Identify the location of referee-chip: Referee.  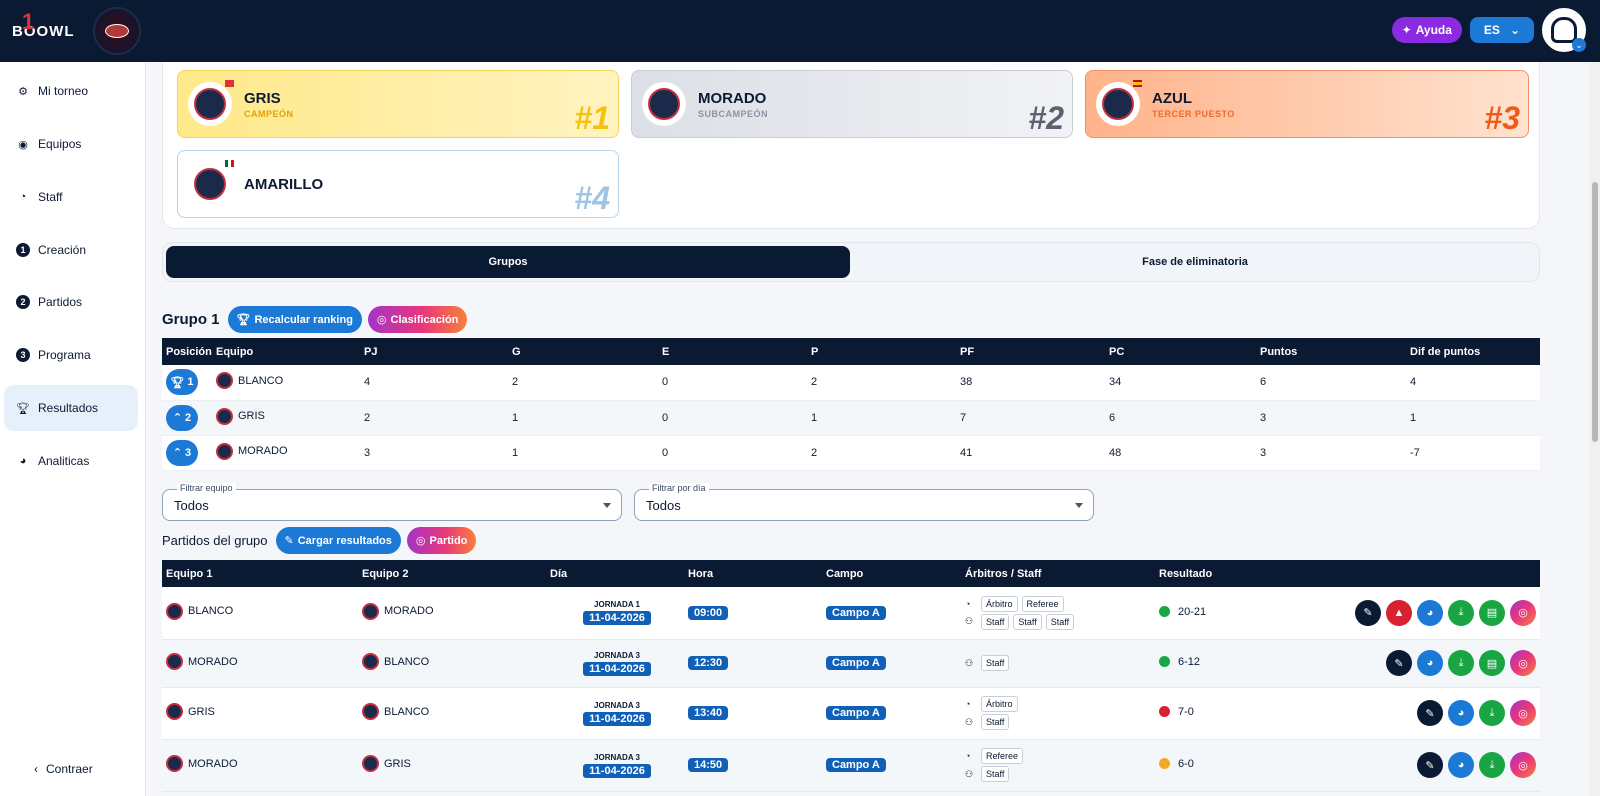
(1002, 756).